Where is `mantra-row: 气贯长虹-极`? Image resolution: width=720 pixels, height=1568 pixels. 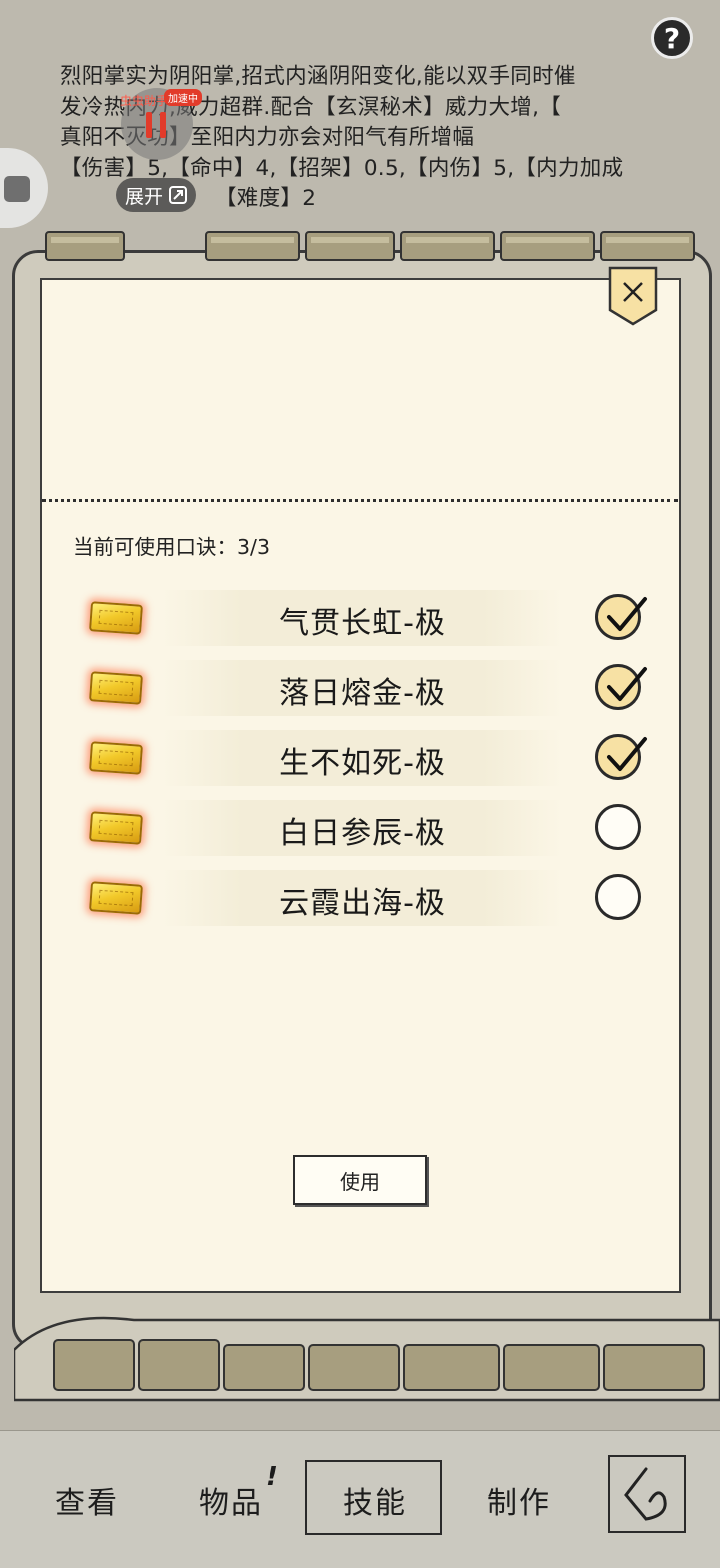
mantra-row: 气贯长虹-极 is located at coordinates (370, 618).